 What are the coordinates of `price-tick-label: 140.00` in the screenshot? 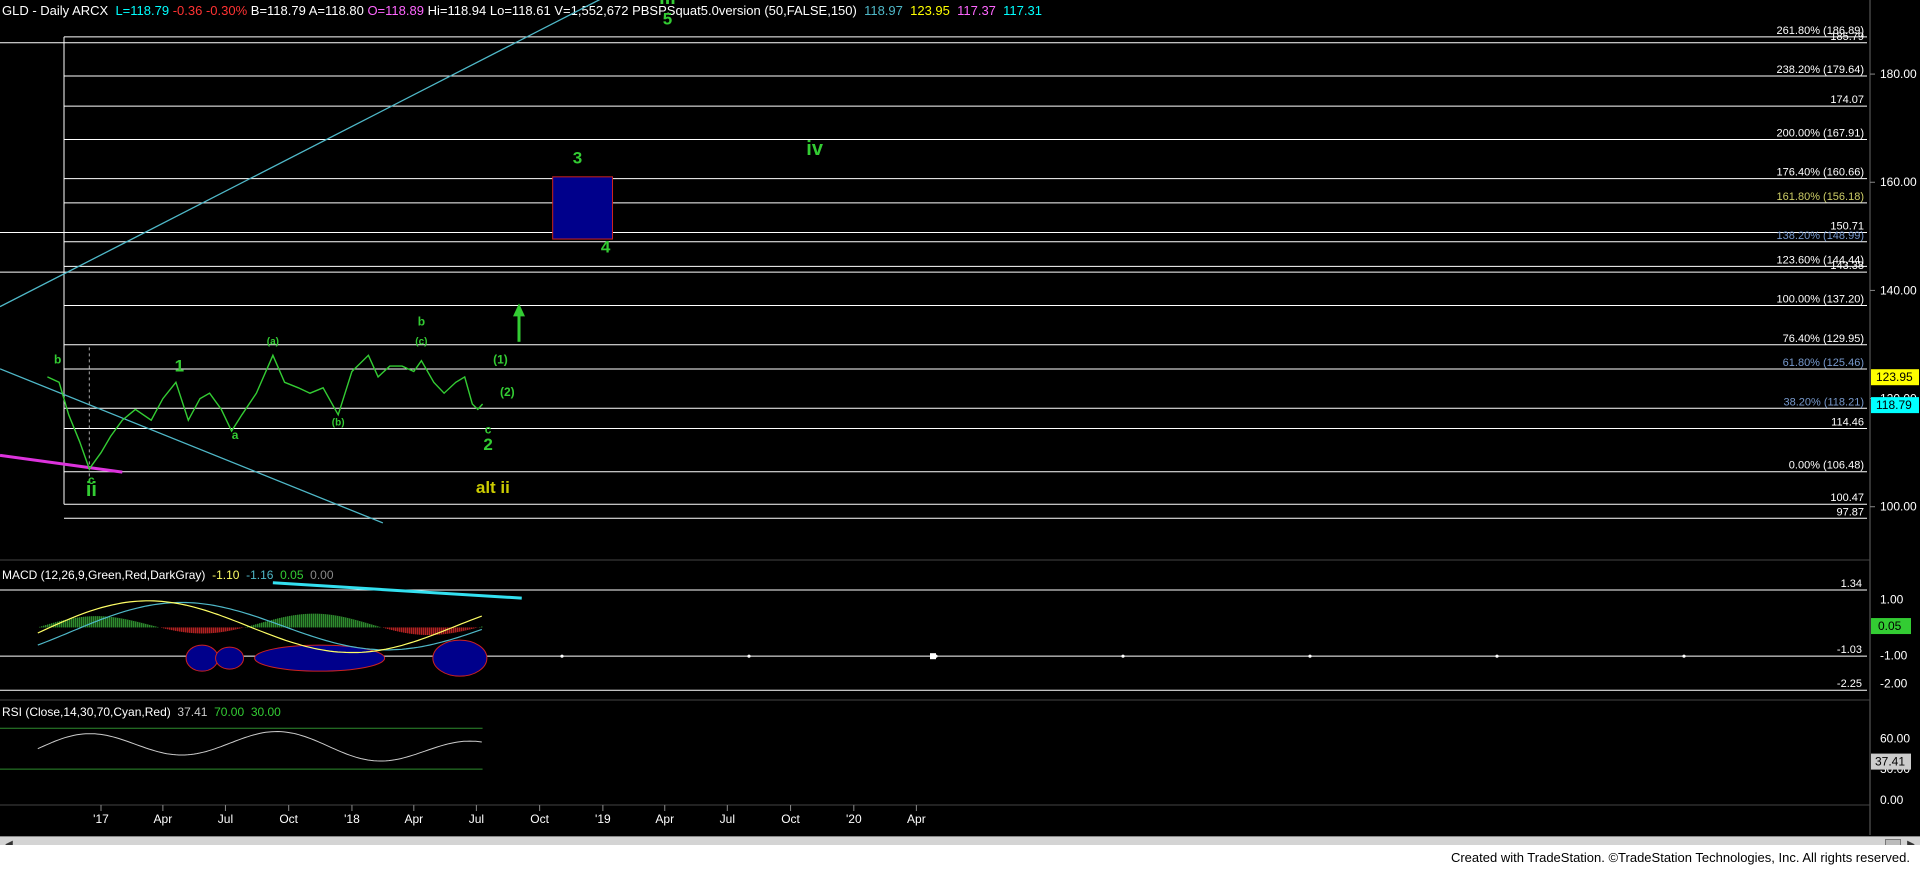 It's located at (1898, 290).